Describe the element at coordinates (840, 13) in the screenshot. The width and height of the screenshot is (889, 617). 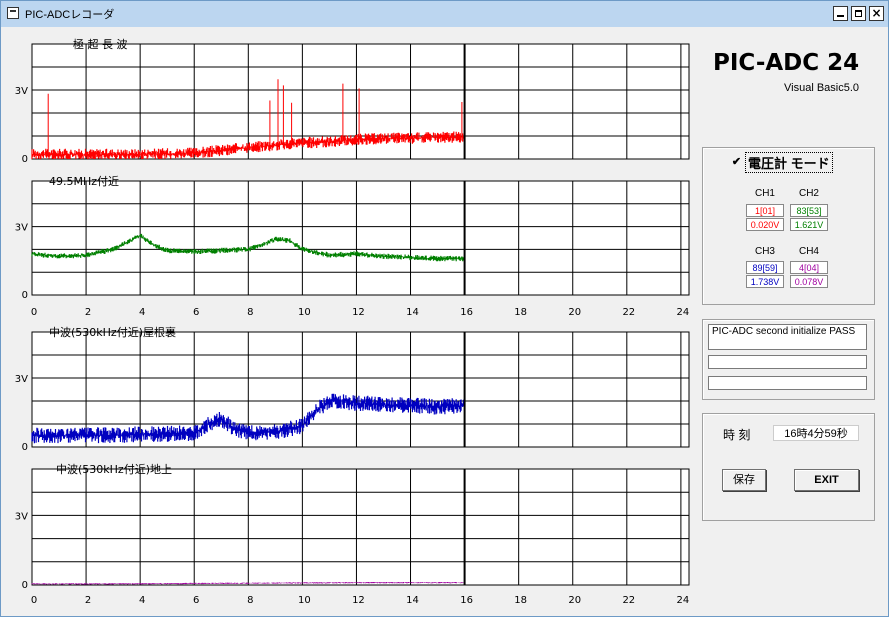
I see `minimize-button` at that location.